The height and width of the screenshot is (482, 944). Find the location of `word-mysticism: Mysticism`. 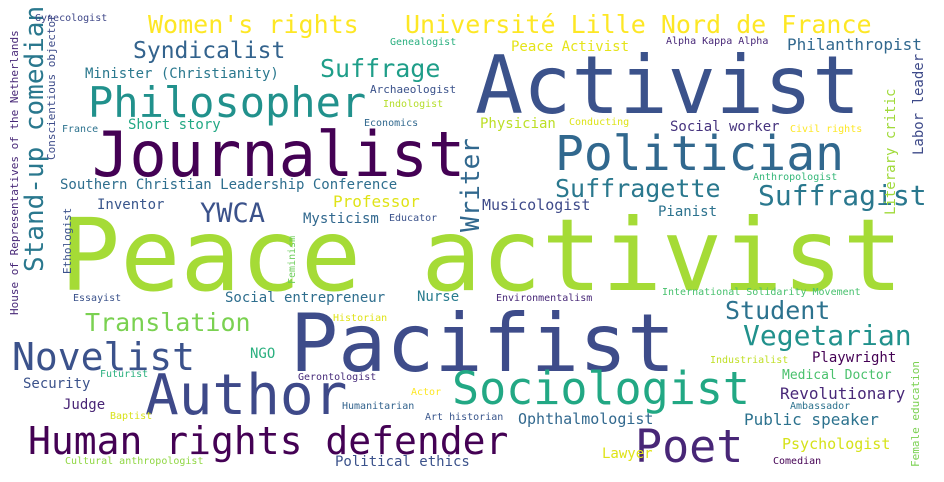

word-mysticism: Mysticism is located at coordinates (341, 219).